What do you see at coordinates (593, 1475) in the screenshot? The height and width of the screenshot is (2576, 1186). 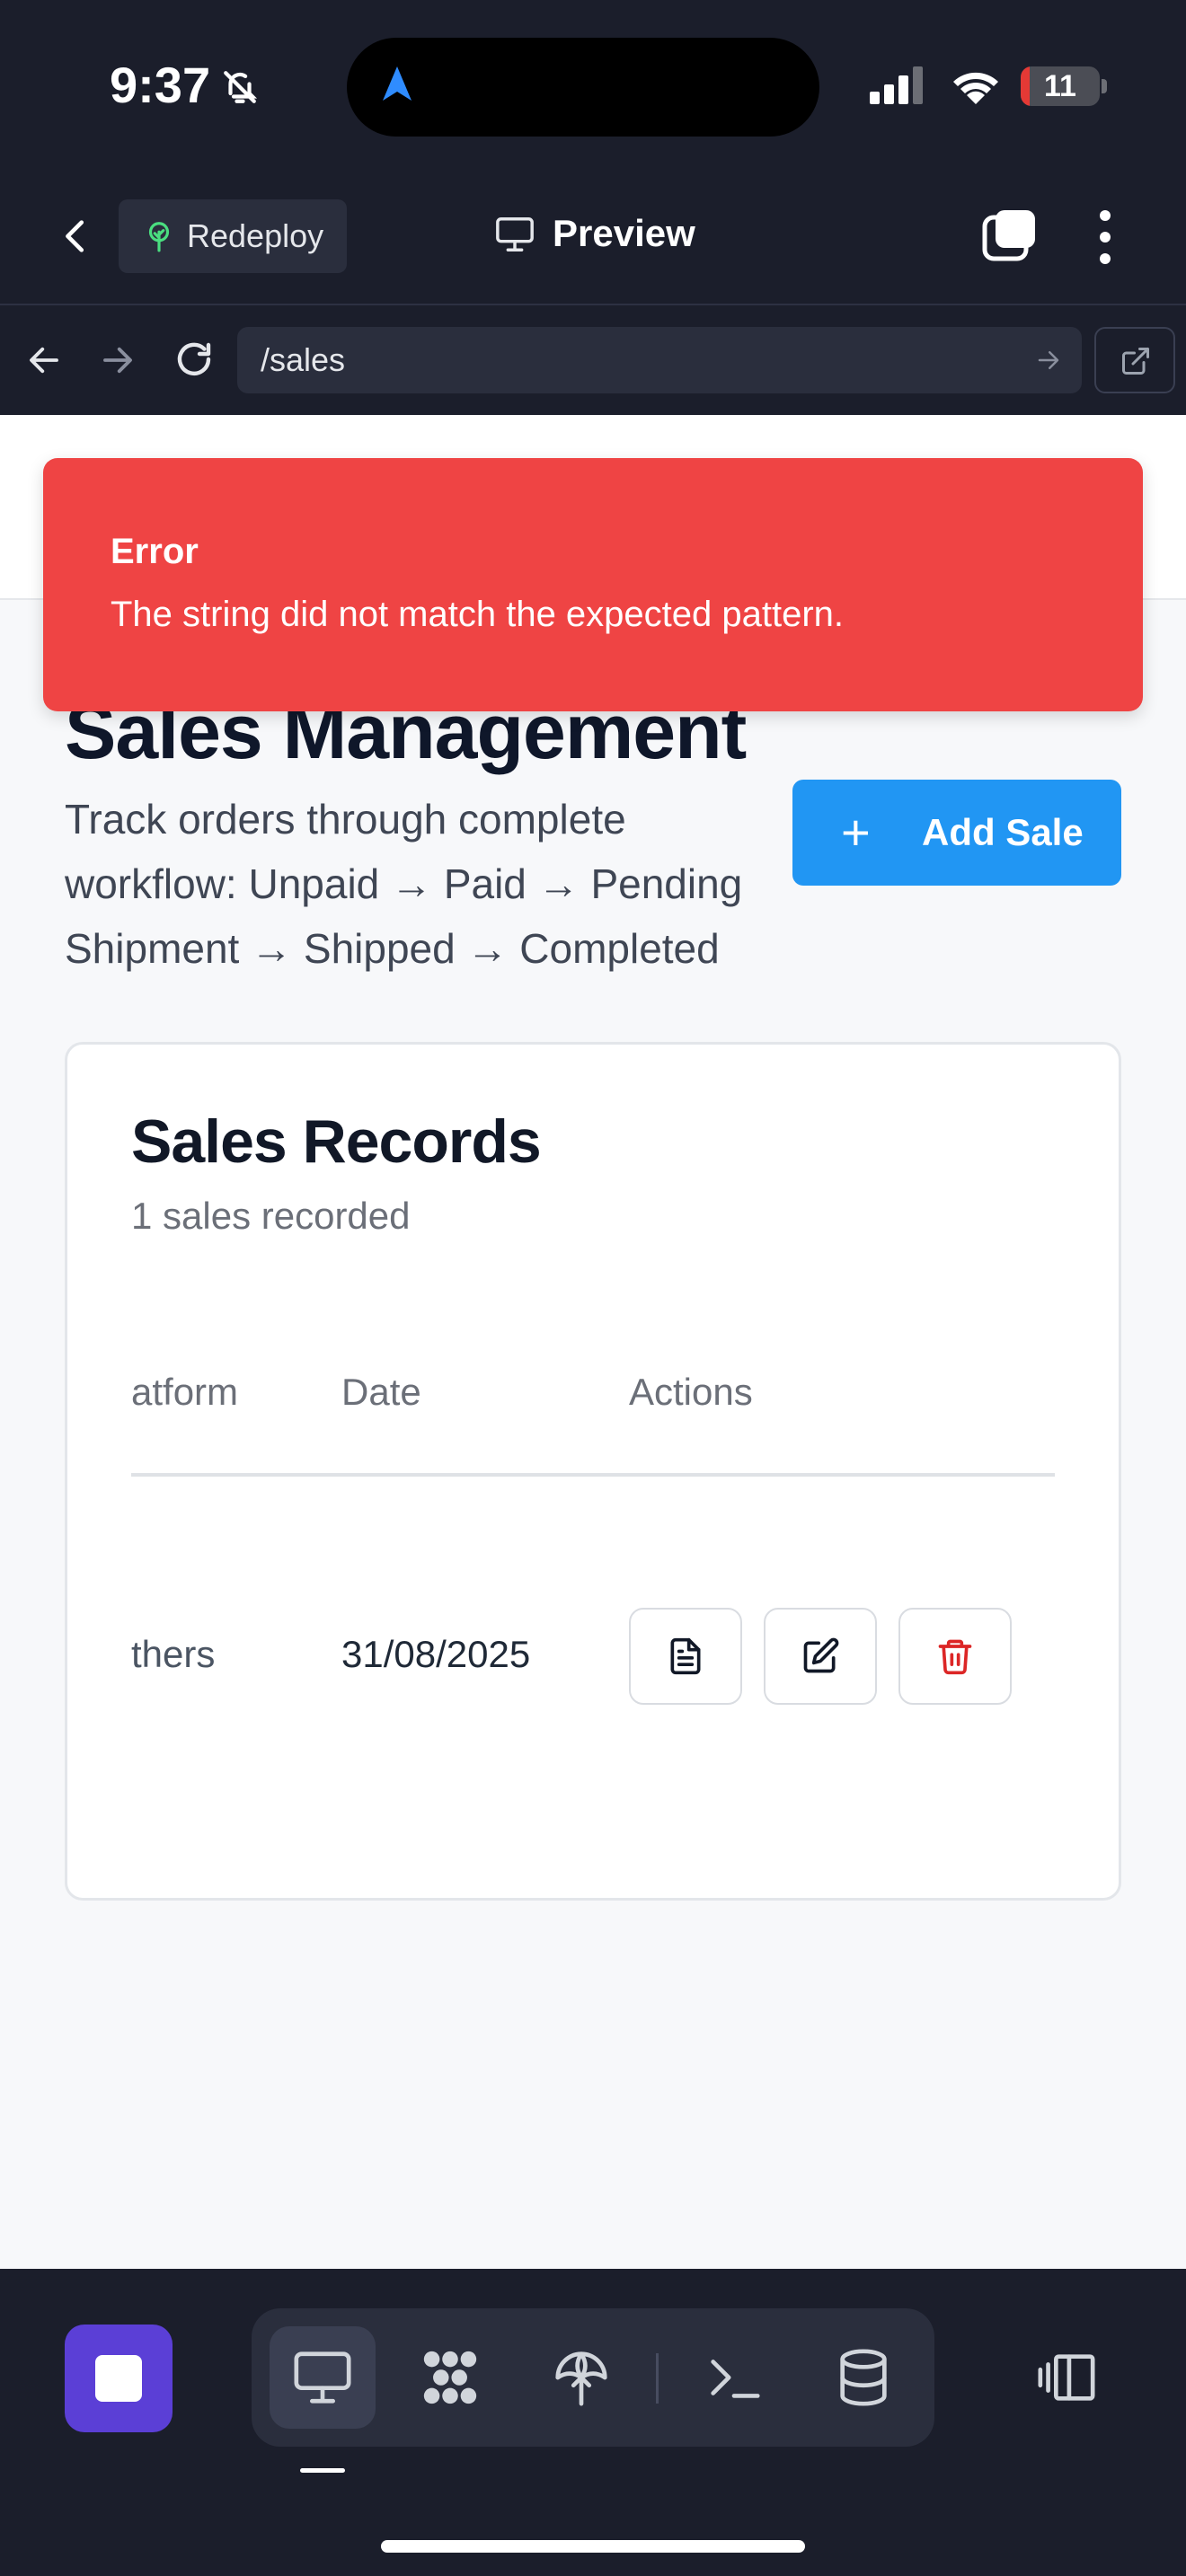 I see `table-header-divider` at bounding box center [593, 1475].